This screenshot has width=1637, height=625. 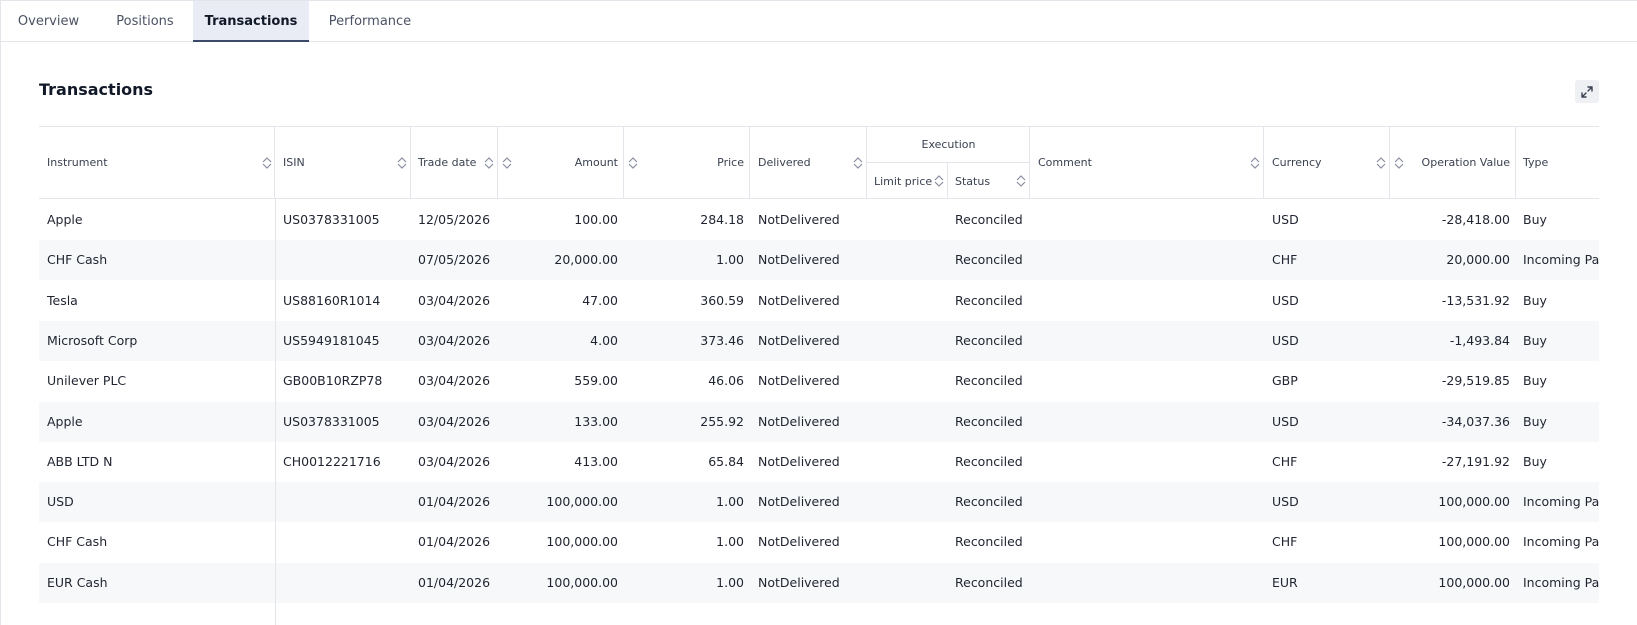 What do you see at coordinates (686, 162) in the screenshot?
I see `header-price: Price` at bounding box center [686, 162].